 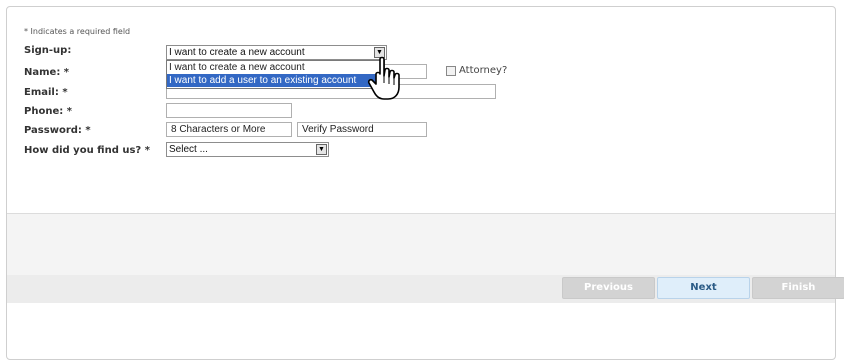 What do you see at coordinates (321, 149) in the screenshot?
I see `chevron-down-icon: ▼` at bounding box center [321, 149].